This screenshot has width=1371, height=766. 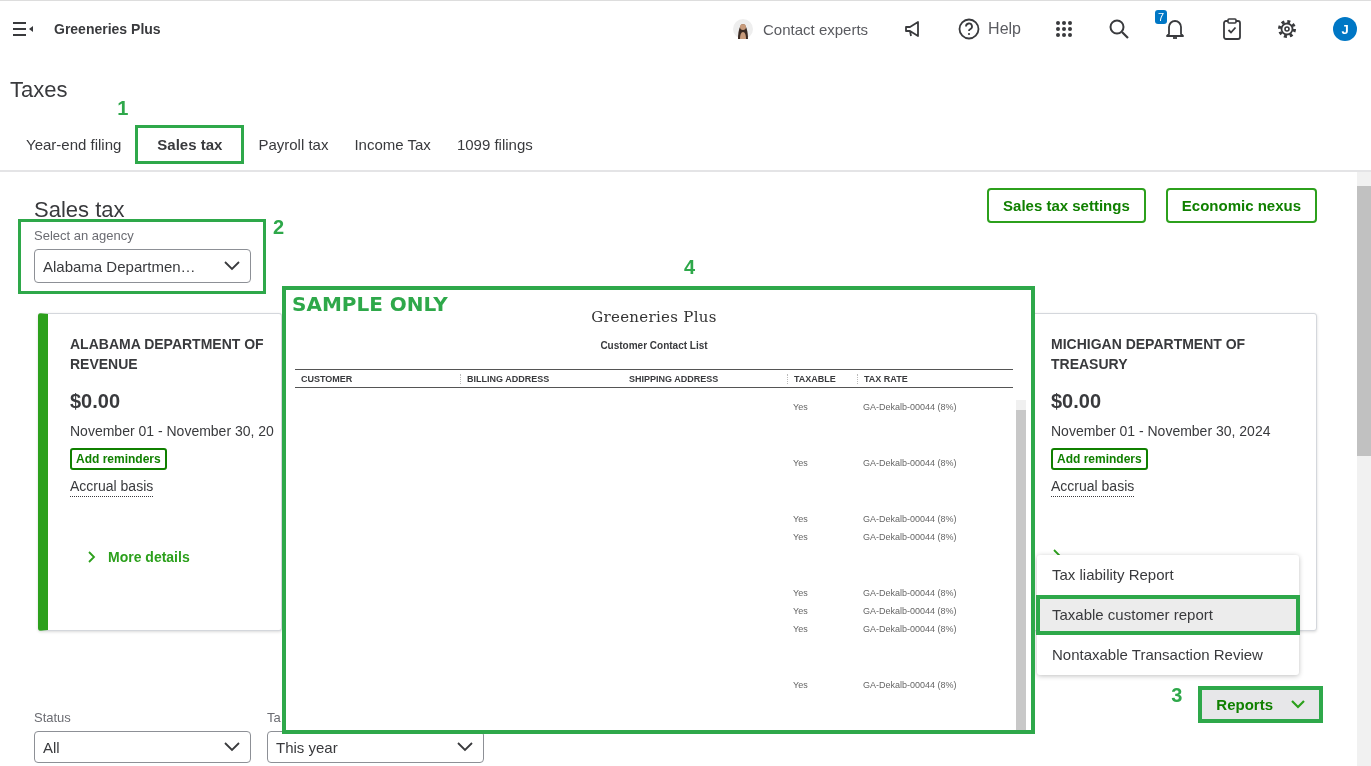 I want to click on period: November 01 - November 30, 20, so click(x=172, y=431).